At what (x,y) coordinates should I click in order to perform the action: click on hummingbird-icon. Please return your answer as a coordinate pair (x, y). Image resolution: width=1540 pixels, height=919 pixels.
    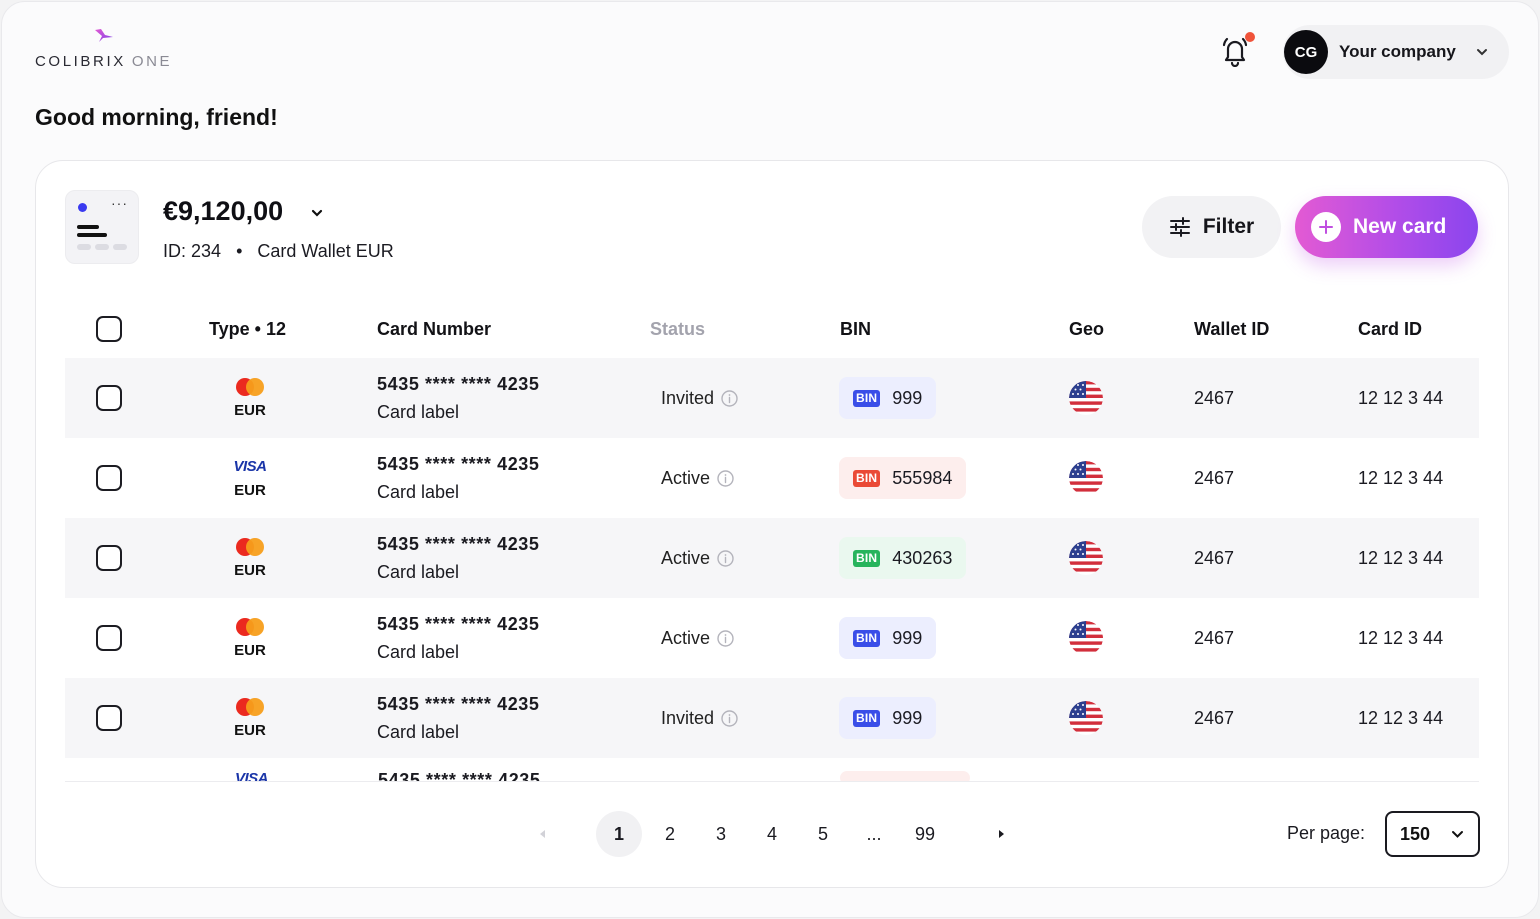
    Looking at the image, I should click on (104, 35).